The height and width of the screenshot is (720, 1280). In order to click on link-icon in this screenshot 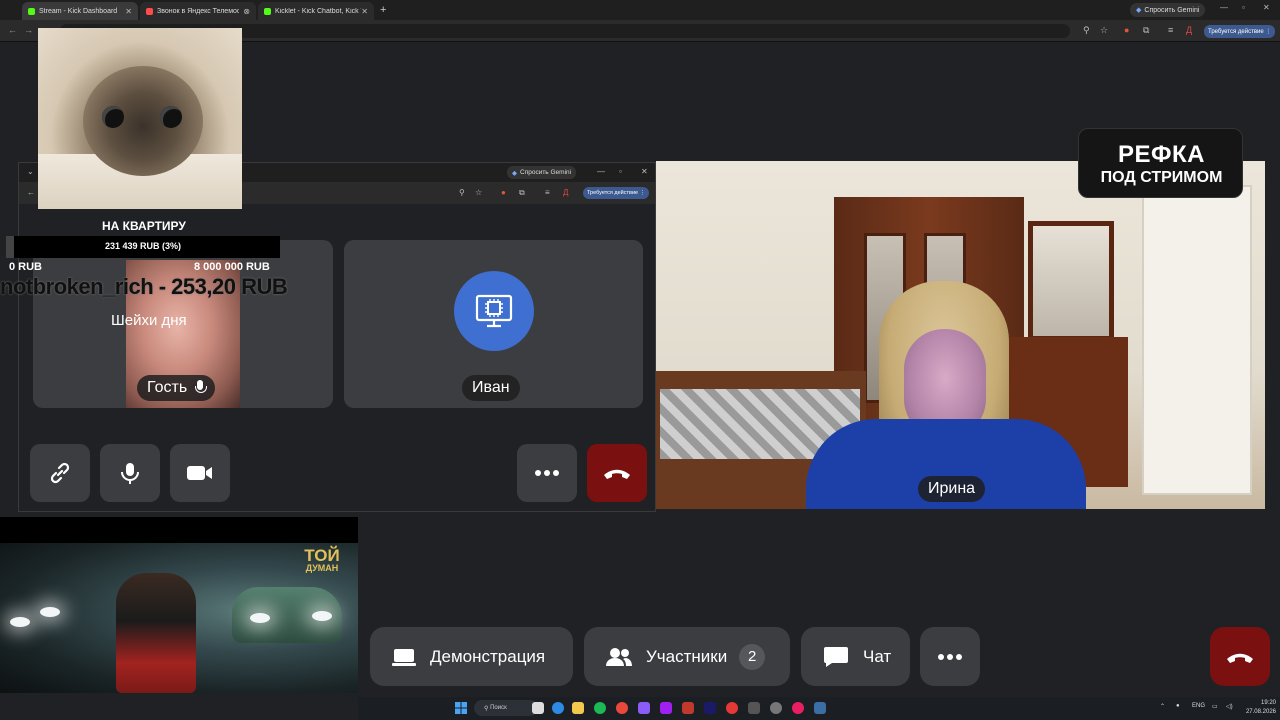, I will do `click(60, 473)`.